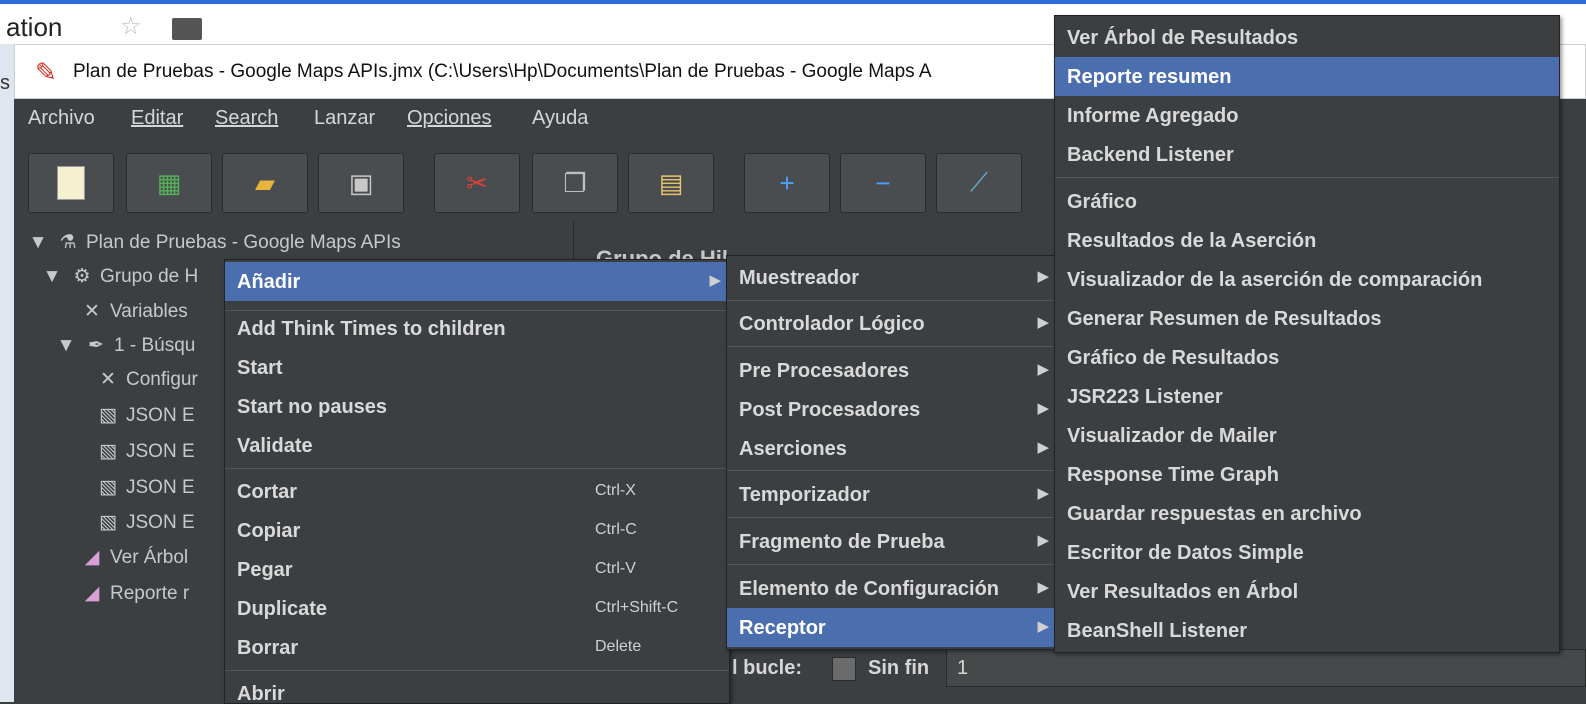  What do you see at coordinates (892, 494) in the screenshot?
I see `submenu-item-temporizador: Temporizador ▶` at bounding box center [892, 494].